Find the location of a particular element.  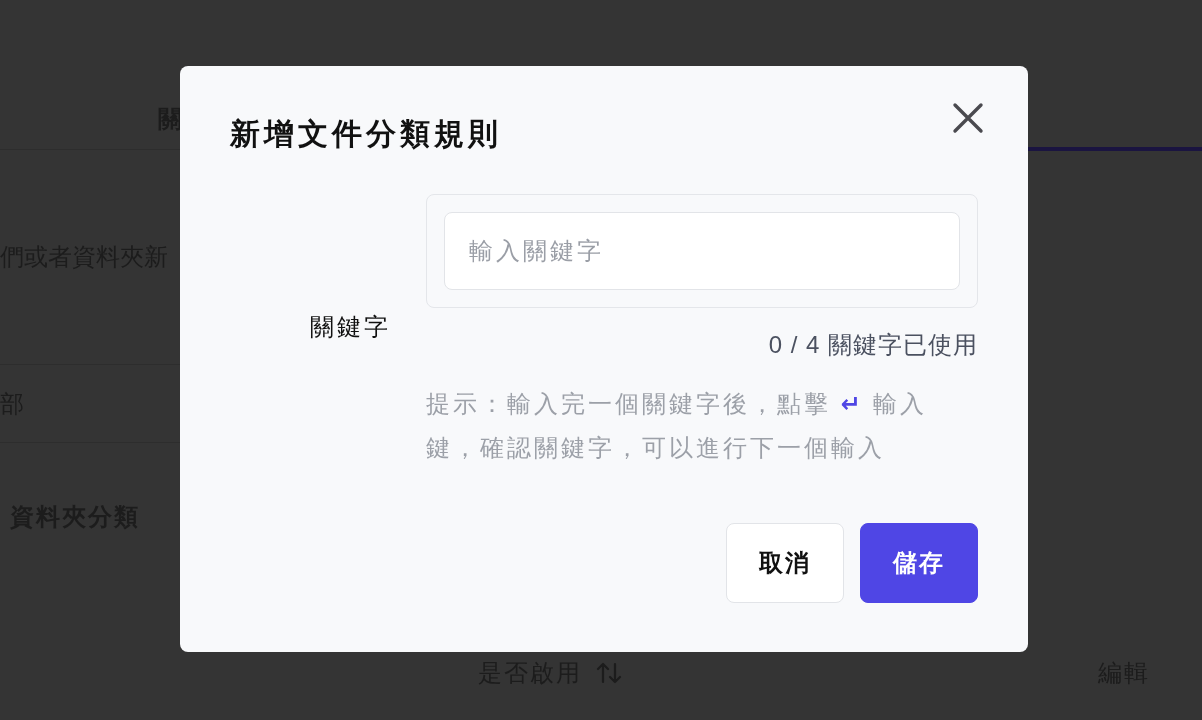

hint-text: 提示：輸入完一個關鍵字後，點擊 ↵ 輸入鍵，確認關鍵字，可以進行下一個輸入 is located at coordinates (677, 426).